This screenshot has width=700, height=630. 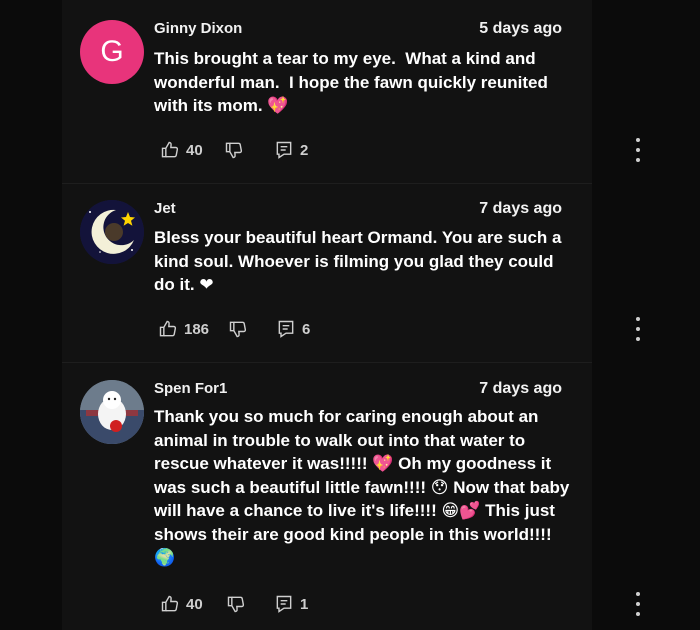 I want to click on dog-photo-avatar-icon, so click(x=112, y=412).